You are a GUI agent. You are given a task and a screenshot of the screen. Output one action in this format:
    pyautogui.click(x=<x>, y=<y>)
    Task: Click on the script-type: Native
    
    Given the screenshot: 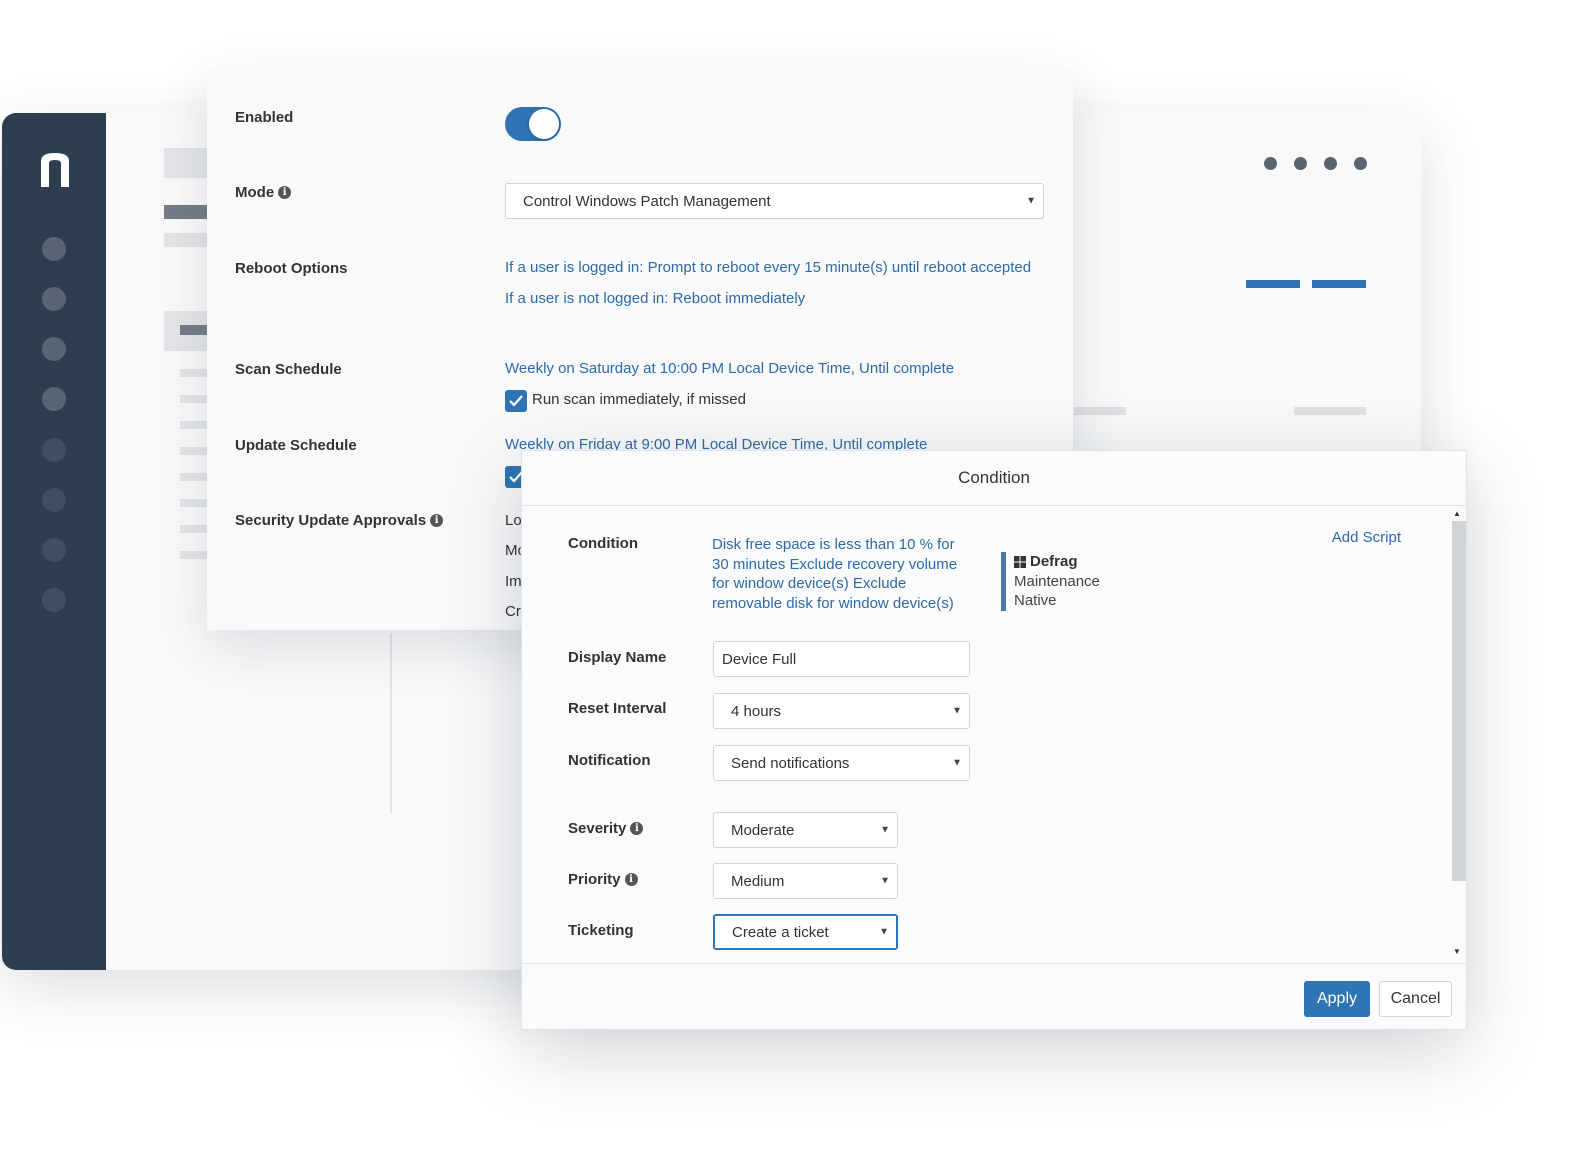 What is the action you would take?
    pyautogui.click(x=1035, y=600)
    